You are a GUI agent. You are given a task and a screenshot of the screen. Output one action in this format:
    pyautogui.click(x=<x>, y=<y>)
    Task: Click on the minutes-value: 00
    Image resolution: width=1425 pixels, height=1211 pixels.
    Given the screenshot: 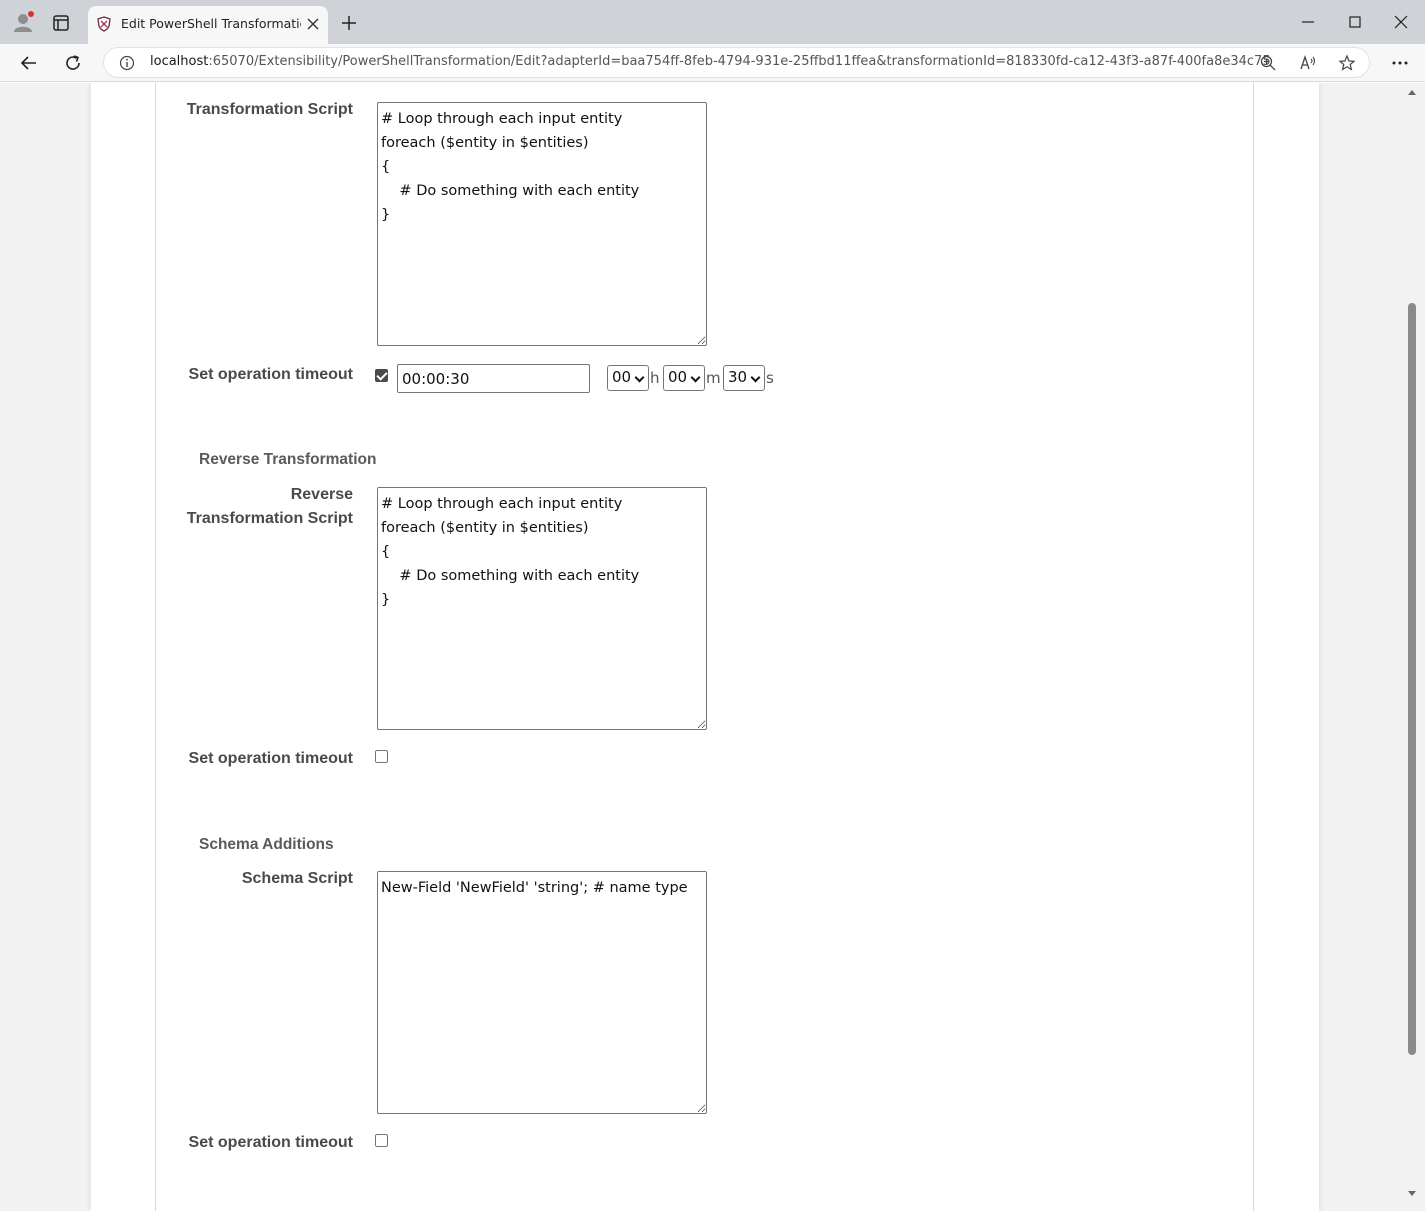 What is the action you would take?
    pyautogui.click(x=678, y=377)
    